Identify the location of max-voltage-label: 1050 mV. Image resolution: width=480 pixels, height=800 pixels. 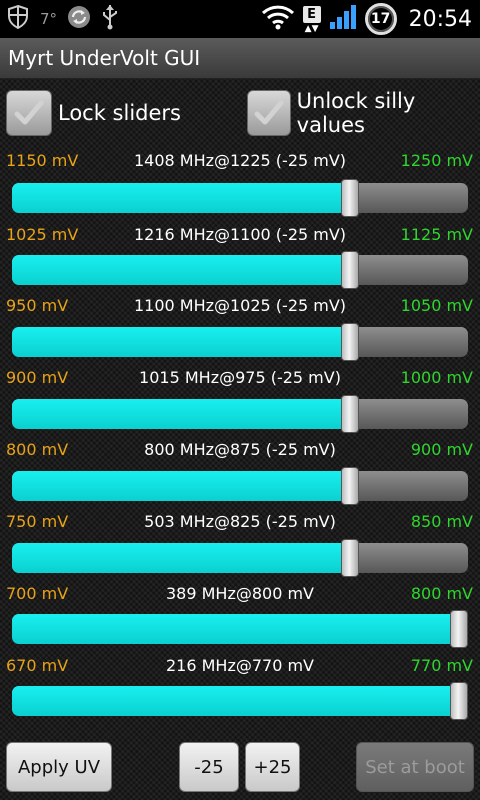
(436, 305).